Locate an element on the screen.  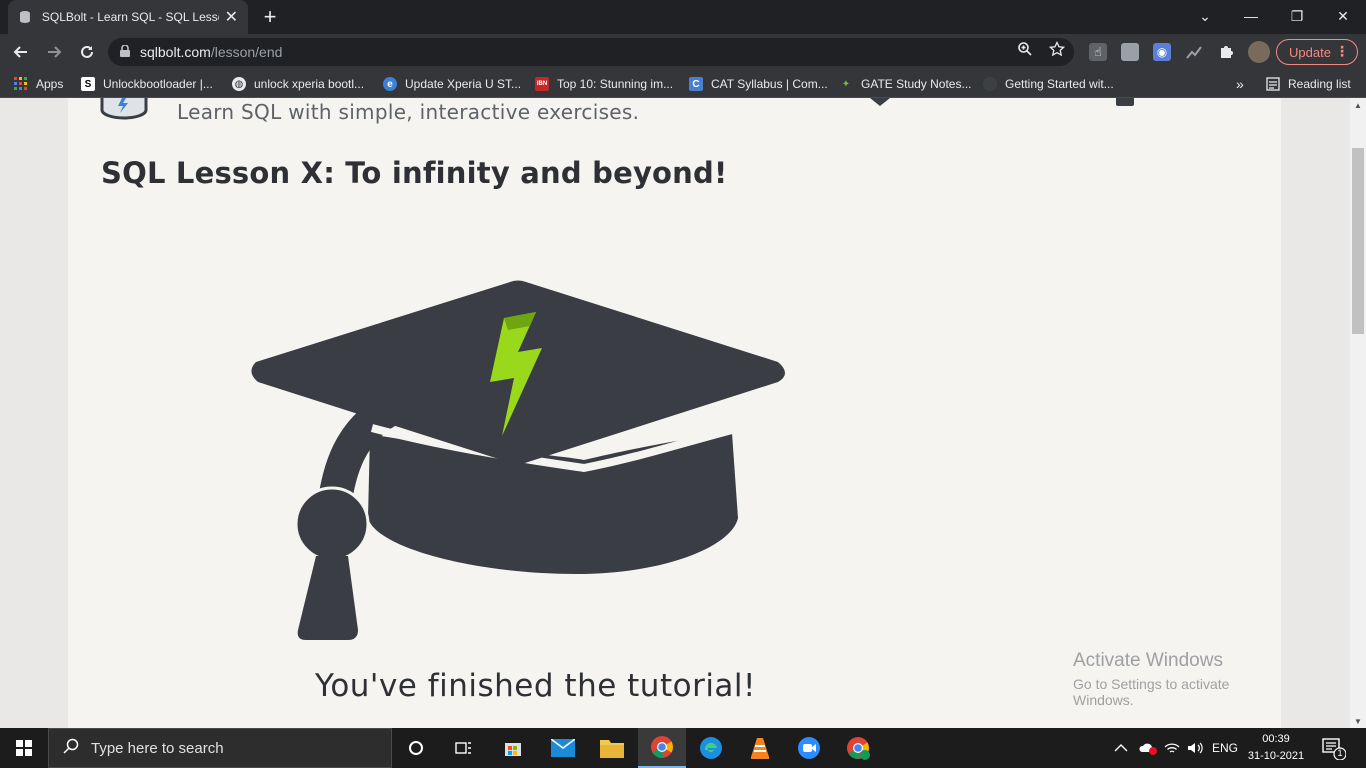
reload-icon is located at coordinates (87, 51).